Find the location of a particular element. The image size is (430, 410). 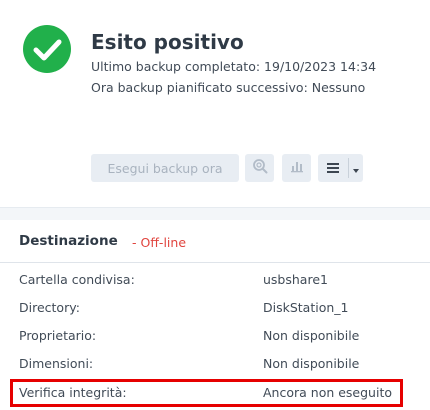

destination-title: Destinazione is located at coordinates (68, 241).